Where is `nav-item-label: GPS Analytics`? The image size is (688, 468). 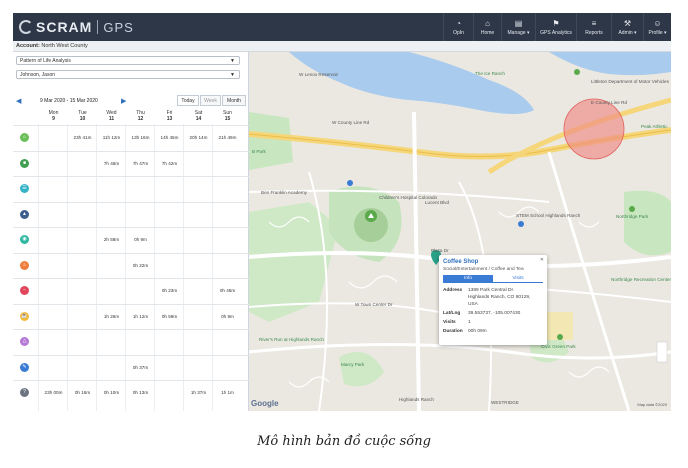 nav-item-label: GPS Analytics is located at coordinates (556, 32).